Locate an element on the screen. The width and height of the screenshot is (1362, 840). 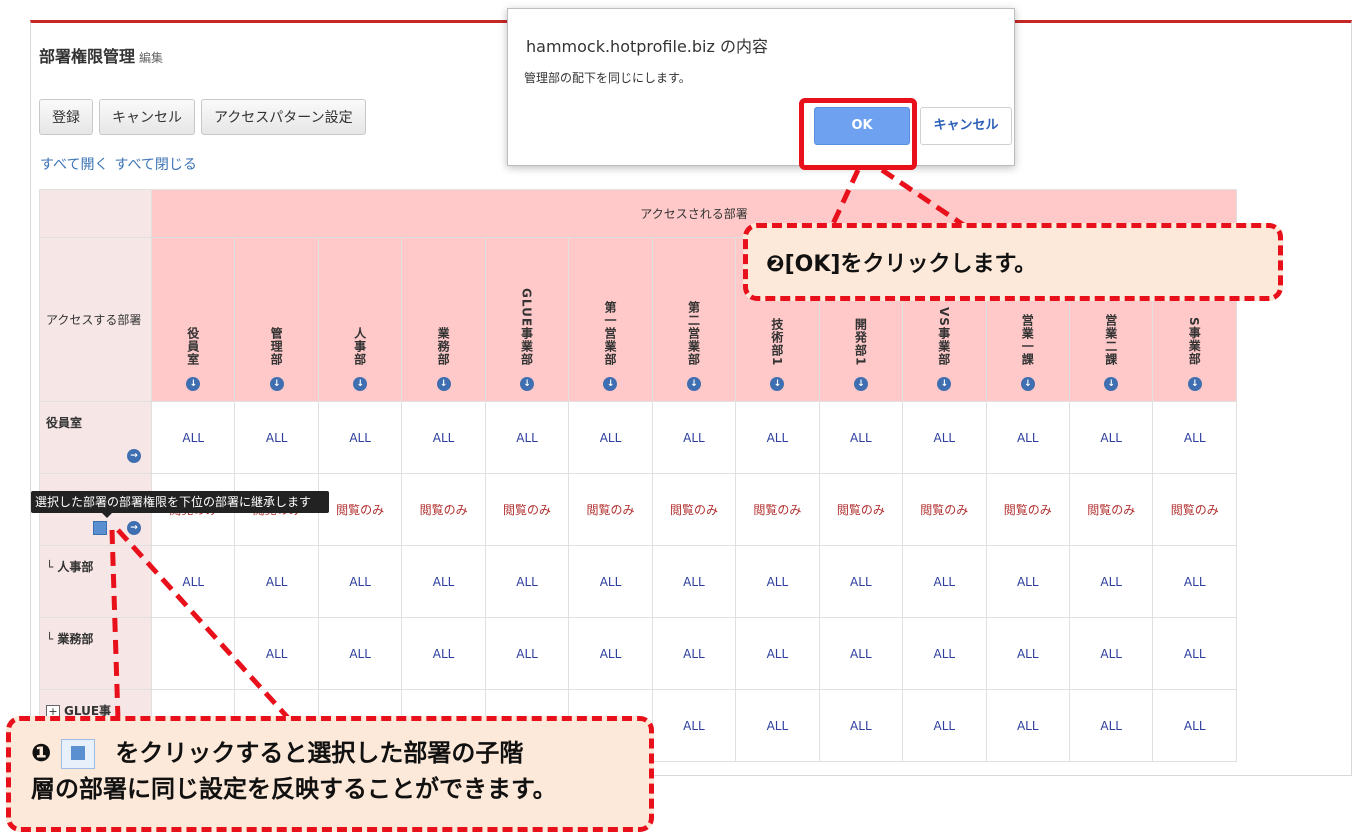
callout-step1-marker: ❶ is located at coordinates (41, 753).